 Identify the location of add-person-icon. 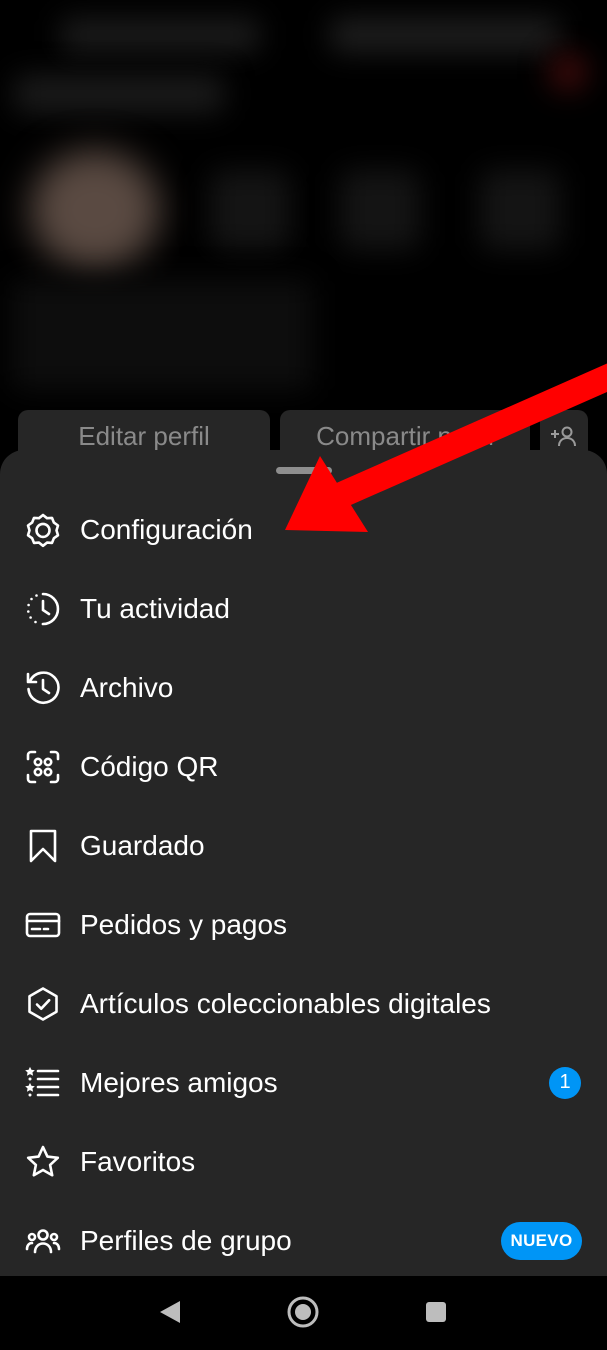
(563, 436).